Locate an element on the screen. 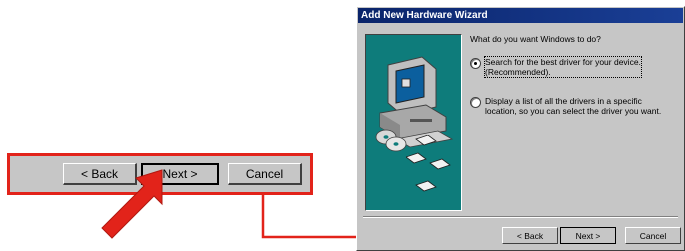  next-button-label: Next > is located at coordinates (588, 235).